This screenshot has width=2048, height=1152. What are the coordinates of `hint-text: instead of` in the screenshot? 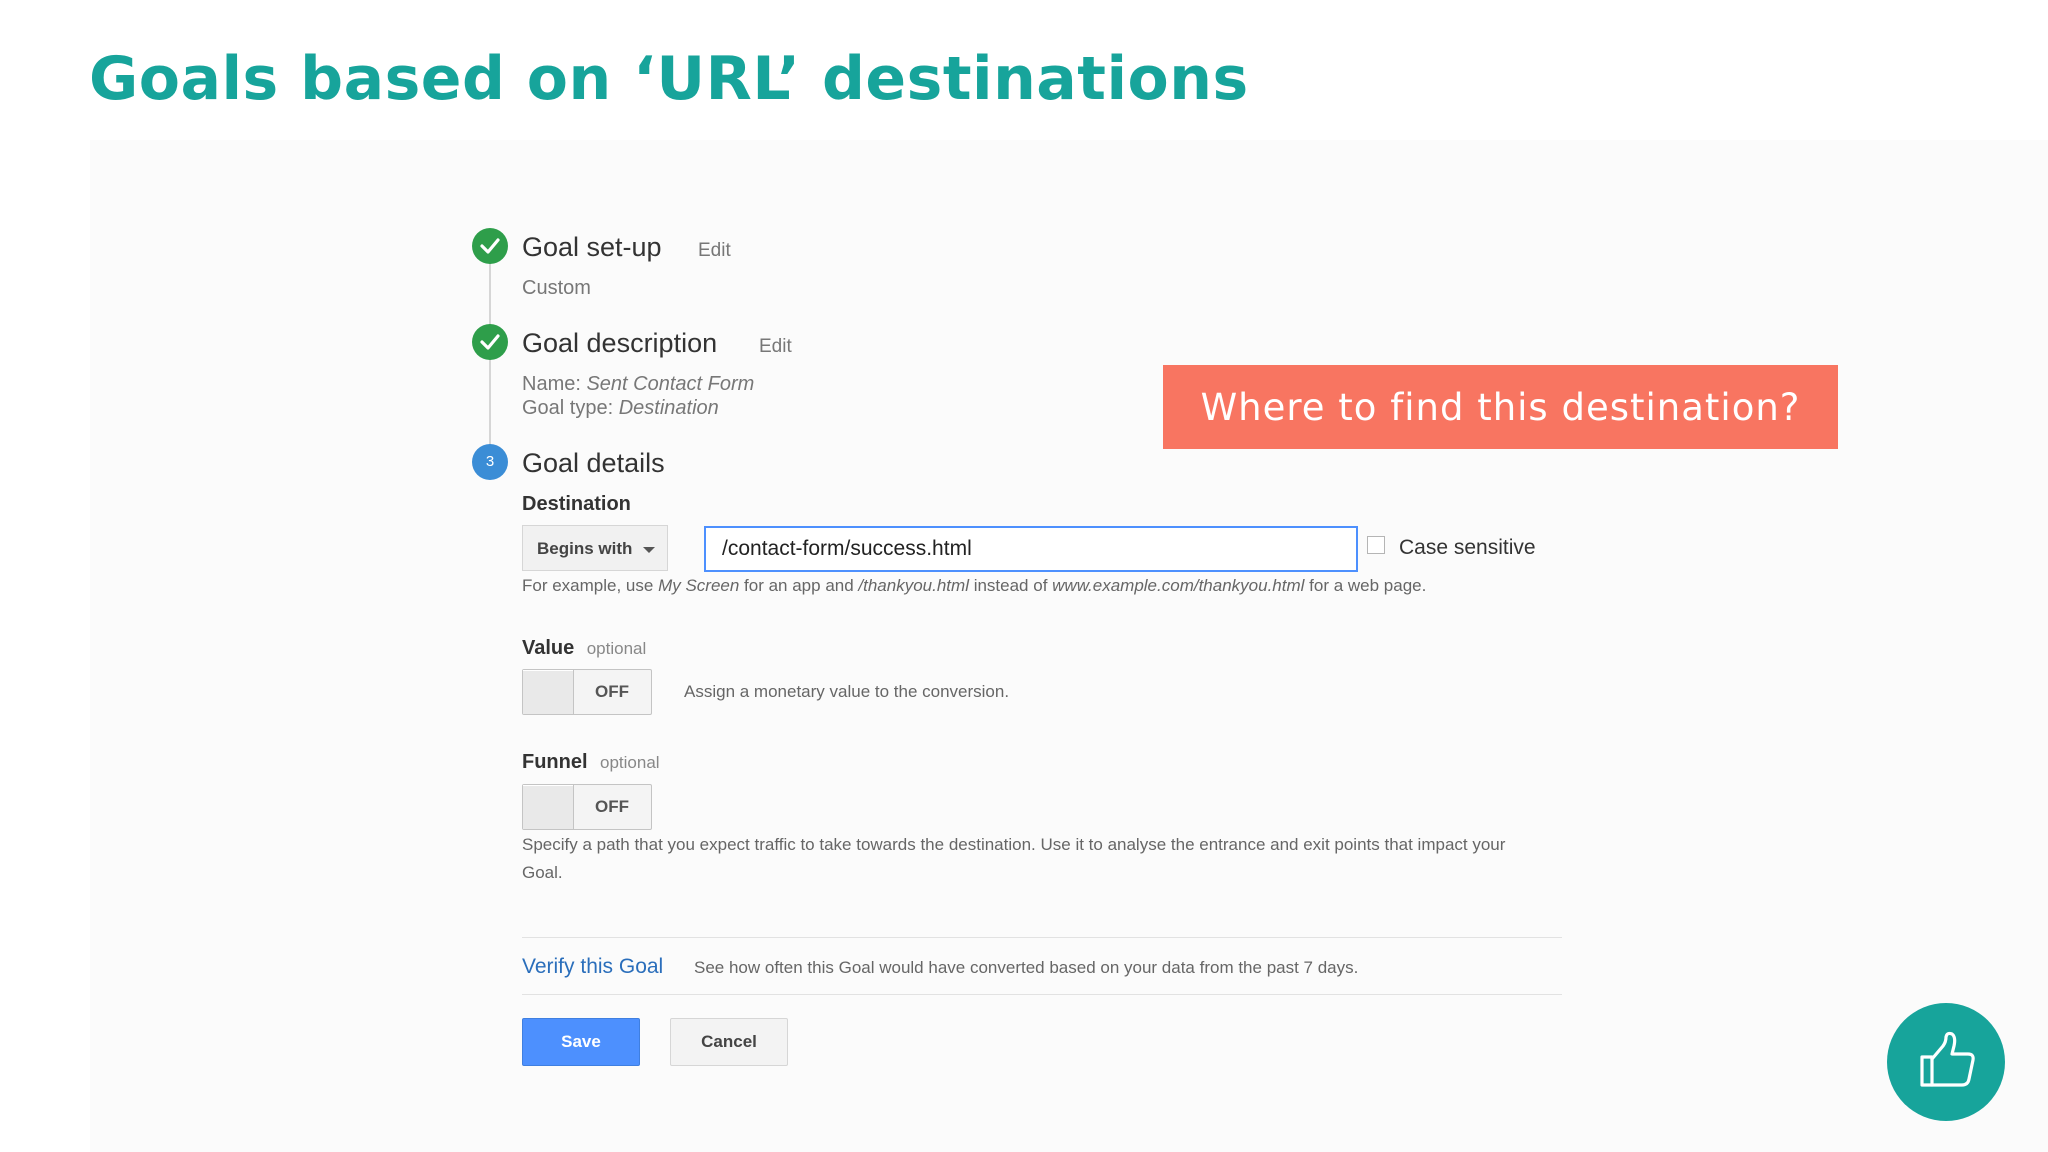 It's located at (1010, 585).